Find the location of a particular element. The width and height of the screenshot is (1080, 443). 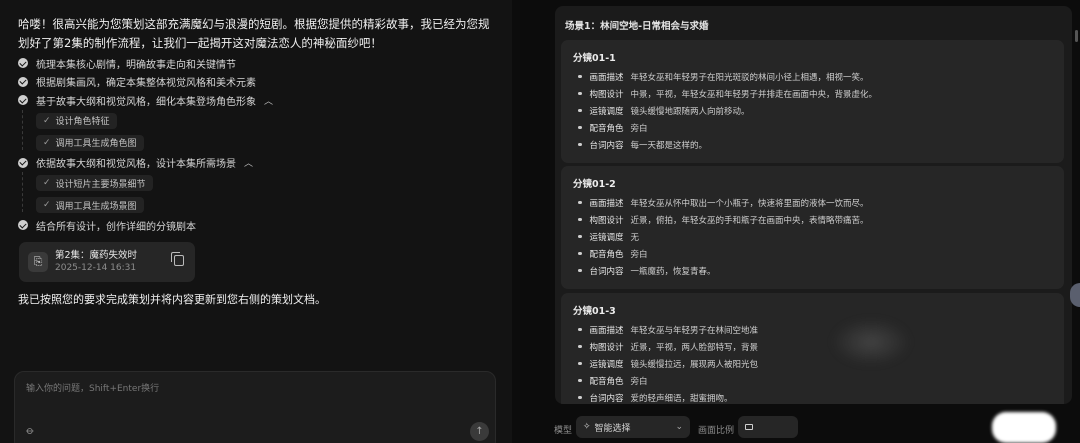

shot-title: 分镜01-1 is located at coordinates (594, 58).